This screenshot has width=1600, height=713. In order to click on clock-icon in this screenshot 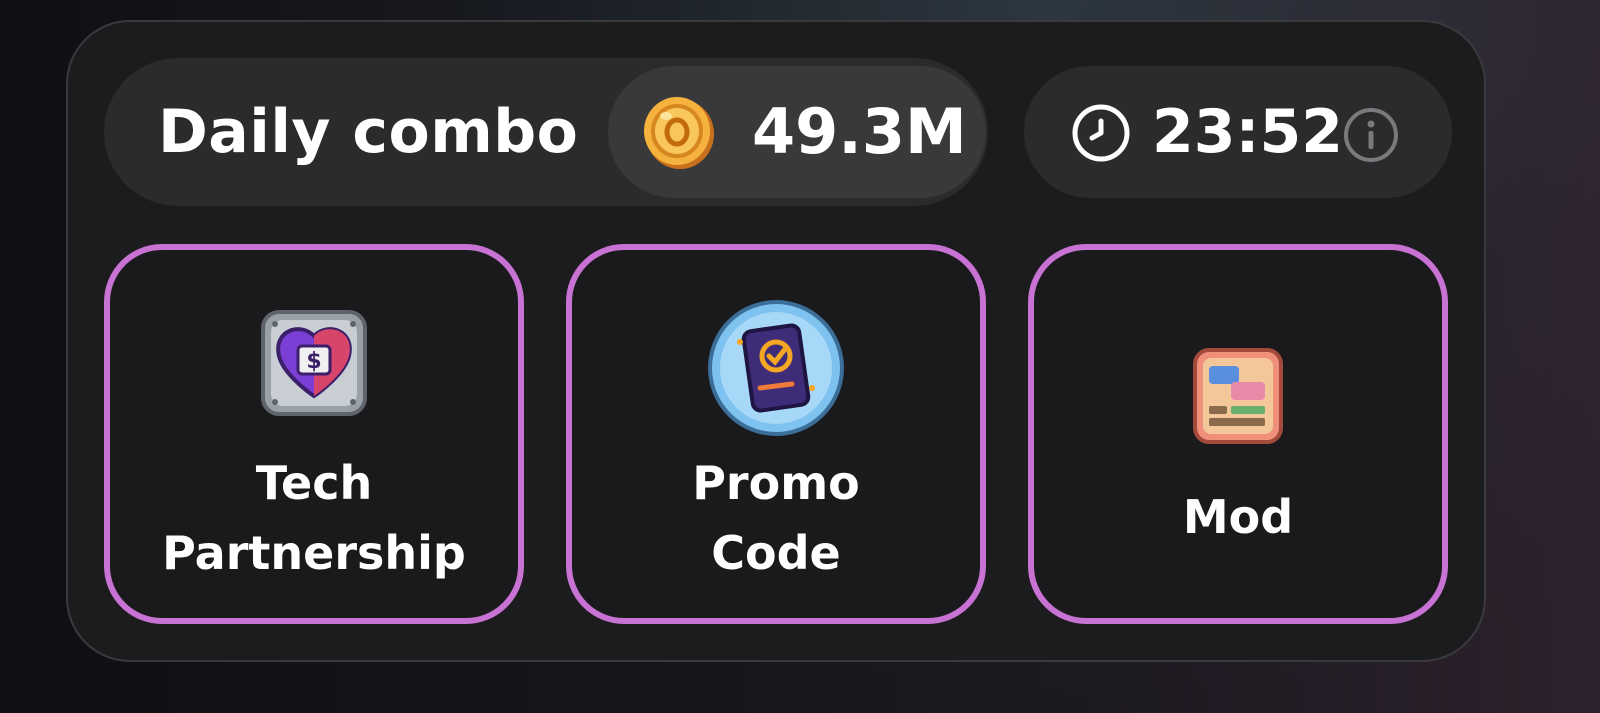, I will do `click(1101, 133)`.